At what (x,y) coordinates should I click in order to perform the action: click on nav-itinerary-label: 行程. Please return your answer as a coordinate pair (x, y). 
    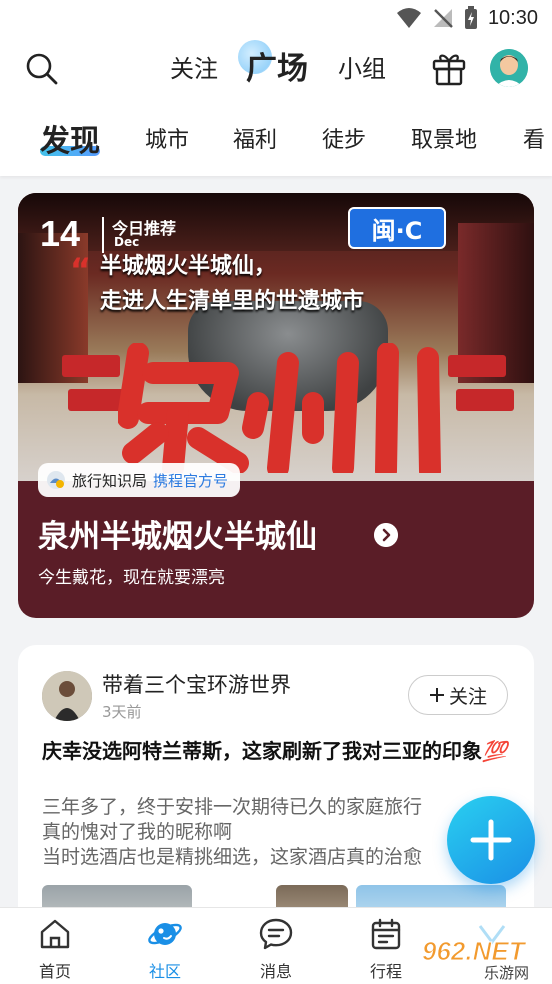
    Looking at the image, I should click on (385, 971).